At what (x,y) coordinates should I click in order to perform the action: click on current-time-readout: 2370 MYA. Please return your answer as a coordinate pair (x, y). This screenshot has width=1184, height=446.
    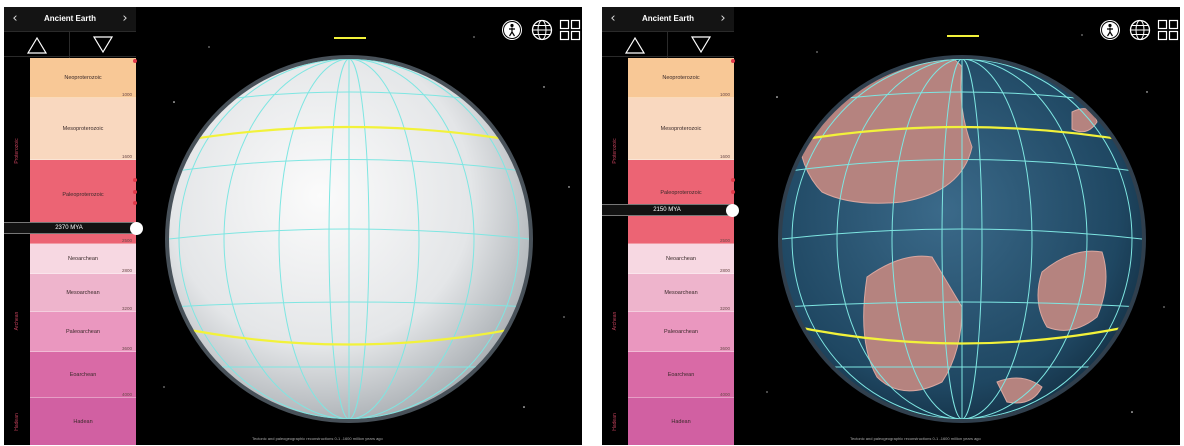
    Looking at the image, I should click on (69, 228).